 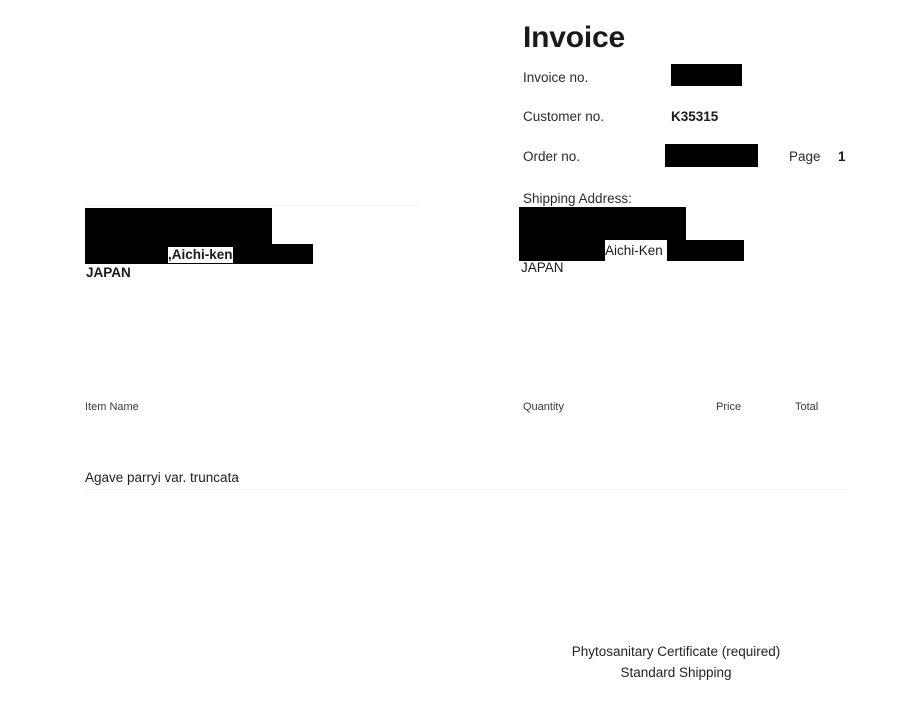 I want to click on page-title: Invoice, so click(x=574, y=37).